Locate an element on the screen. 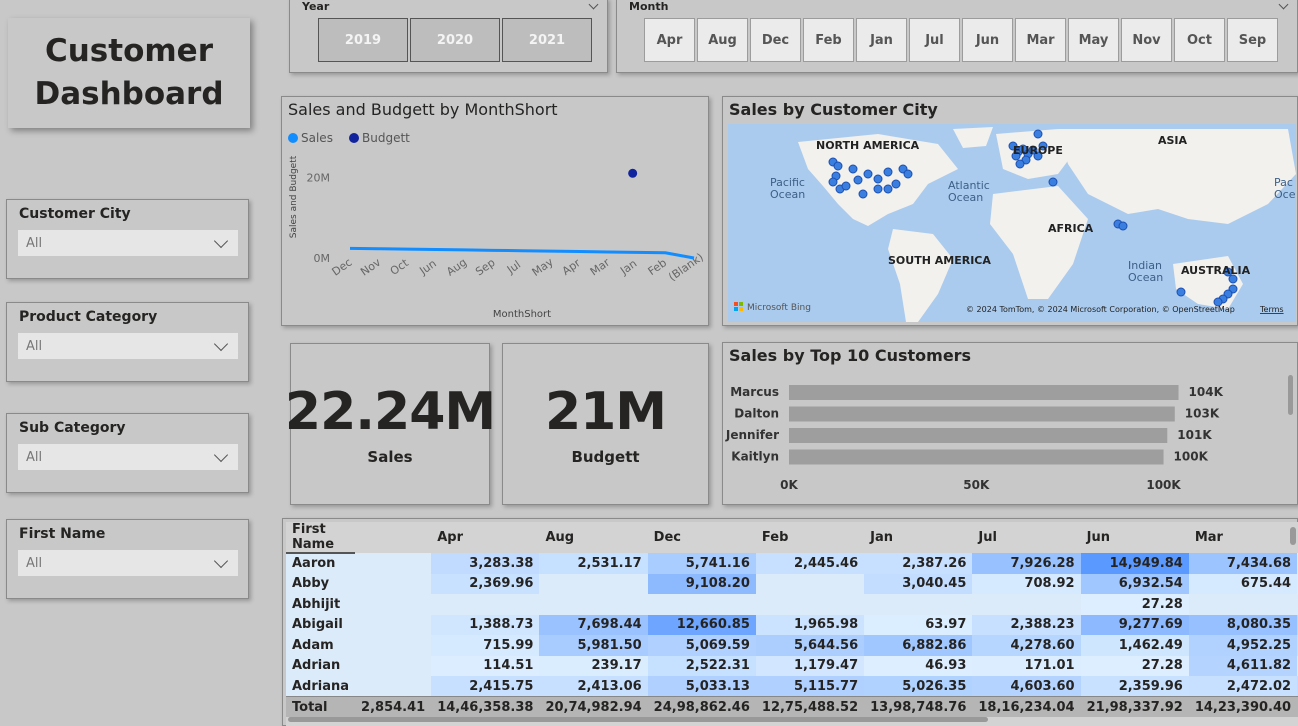 Image resolution: width=1298 pixels, height=726 pixels. table-cell: 239.17 is located at coordinates (593, 665).